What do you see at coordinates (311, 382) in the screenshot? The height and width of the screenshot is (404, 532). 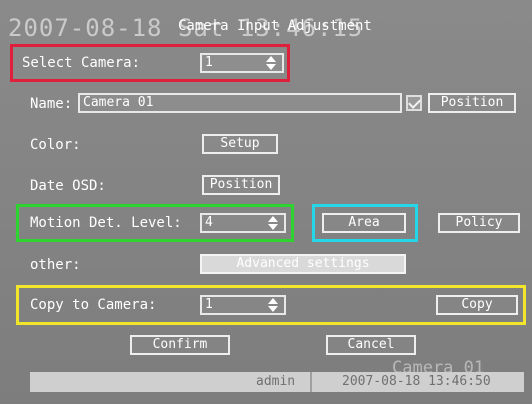 I see `status-divider` at bounding box center [311, 382].